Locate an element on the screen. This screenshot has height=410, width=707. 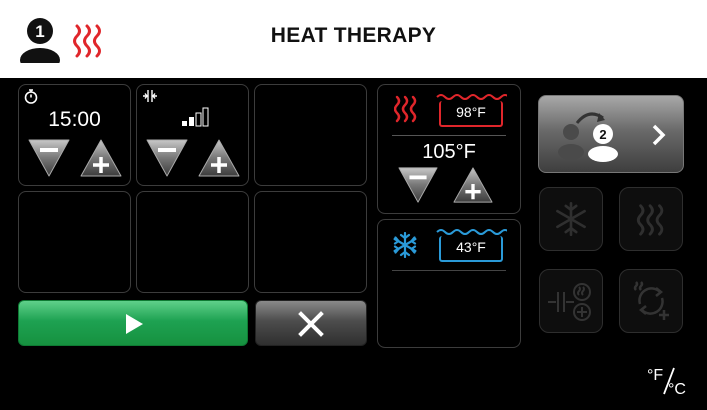
cancel-button is located at coordinates (311, 323).